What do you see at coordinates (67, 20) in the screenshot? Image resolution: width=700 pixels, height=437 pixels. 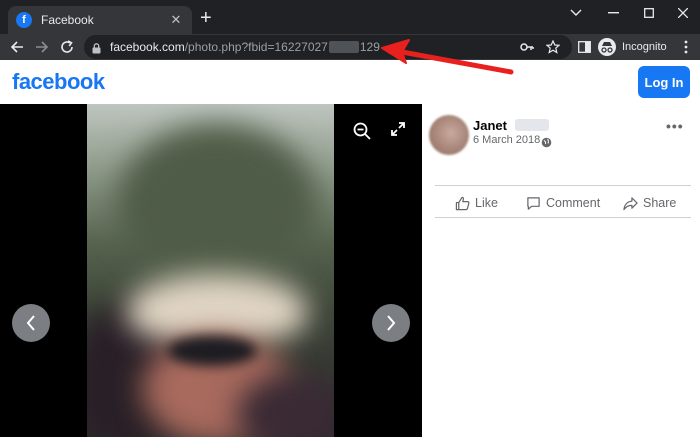 I see `tab-title: Facebook` at bounding box center [67, 20].